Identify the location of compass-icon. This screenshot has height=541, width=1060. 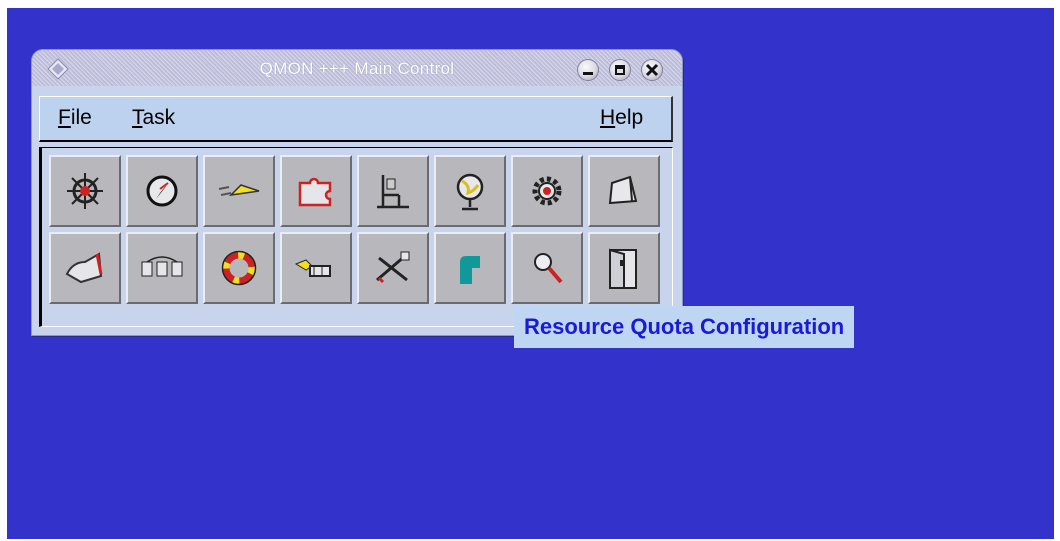
(162, 191).